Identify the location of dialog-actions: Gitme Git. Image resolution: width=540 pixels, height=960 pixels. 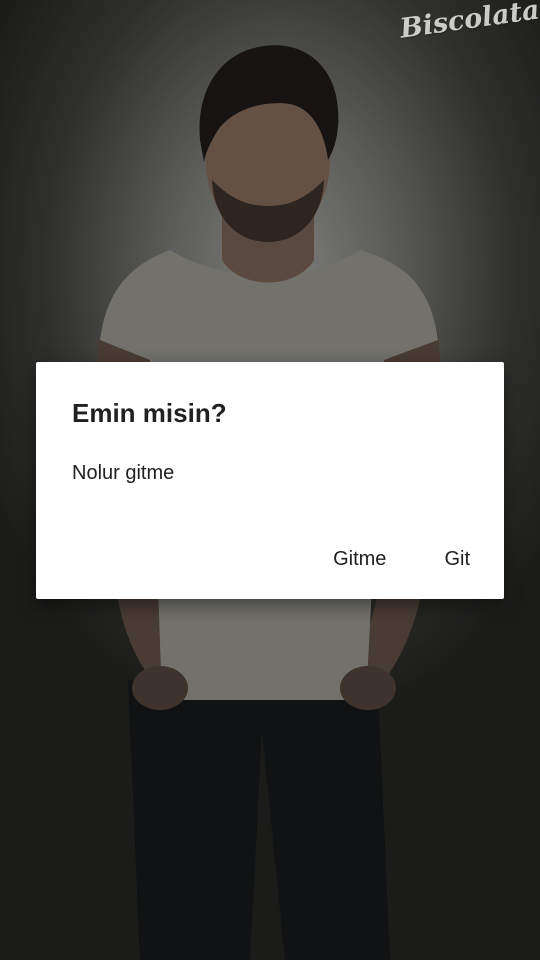
(395, 559).